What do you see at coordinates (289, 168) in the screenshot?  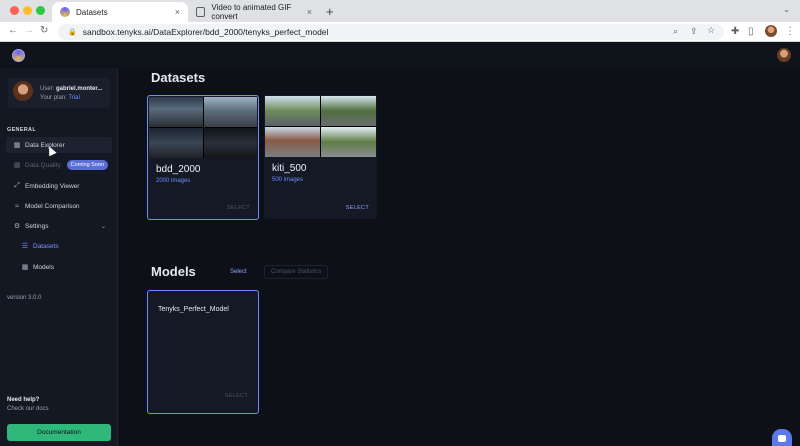 I see `dataset-name: kiti_500` at bounding box center [289, 168].